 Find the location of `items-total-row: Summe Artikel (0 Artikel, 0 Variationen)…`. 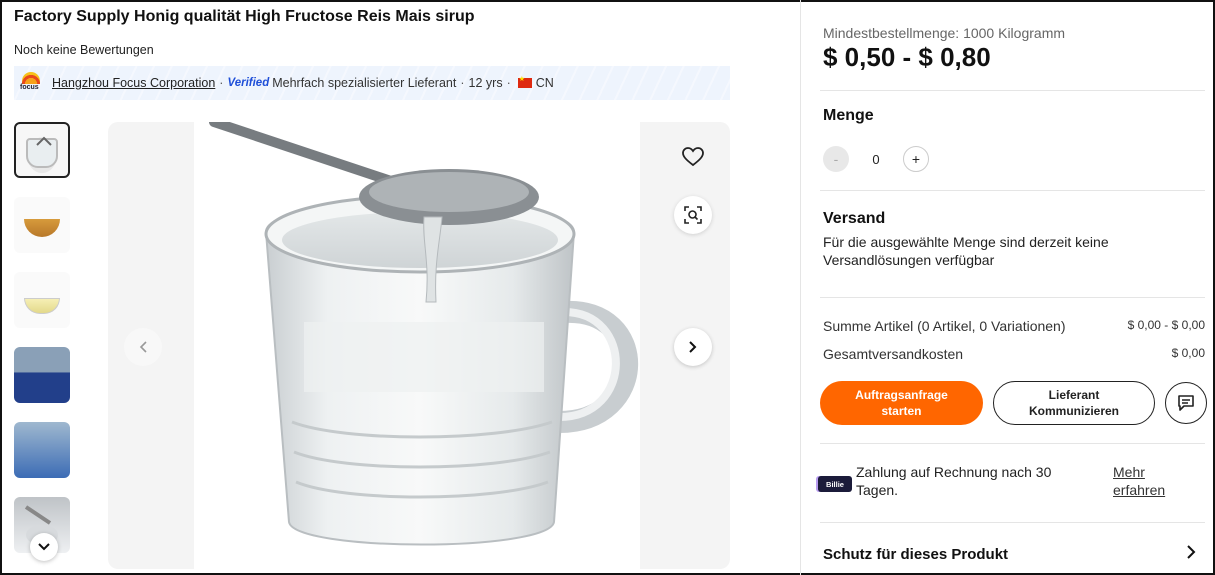

items-total-row: Summe Artikel (0 Artikel, 0 Variationen)… is located at coordinates (1014, 326).